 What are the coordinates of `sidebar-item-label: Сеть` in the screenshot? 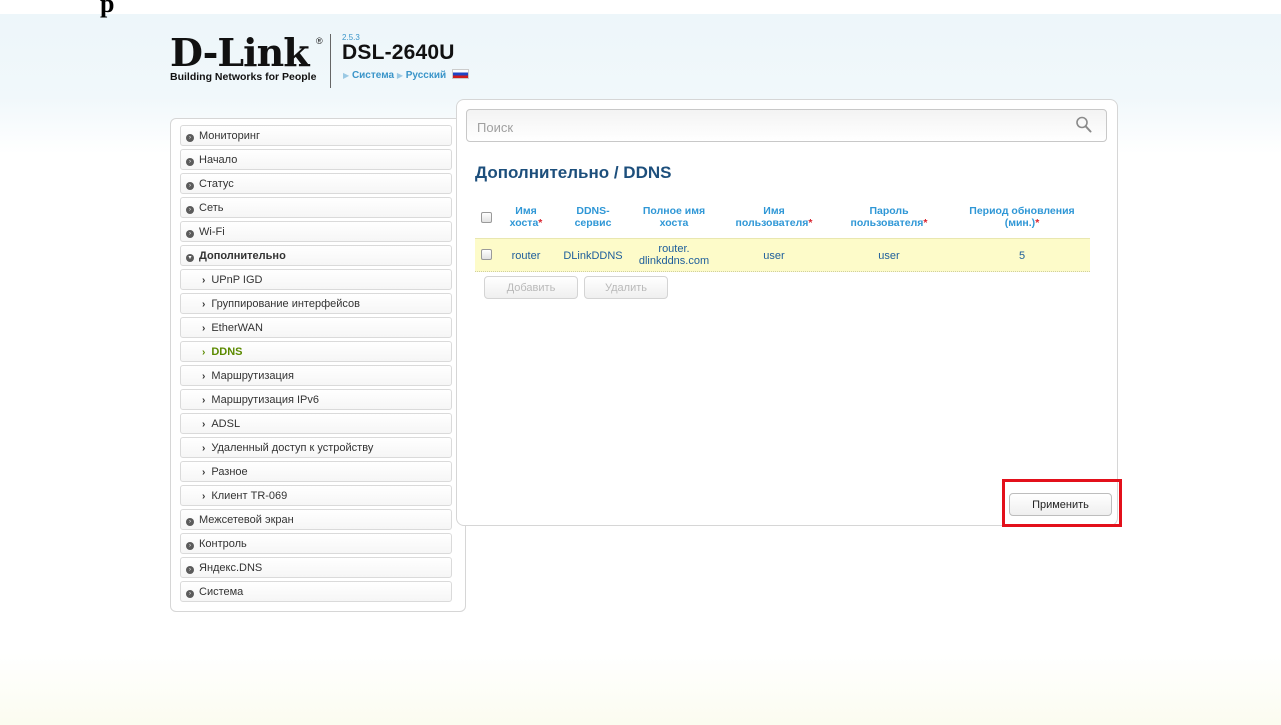 It's located at (211, 208).